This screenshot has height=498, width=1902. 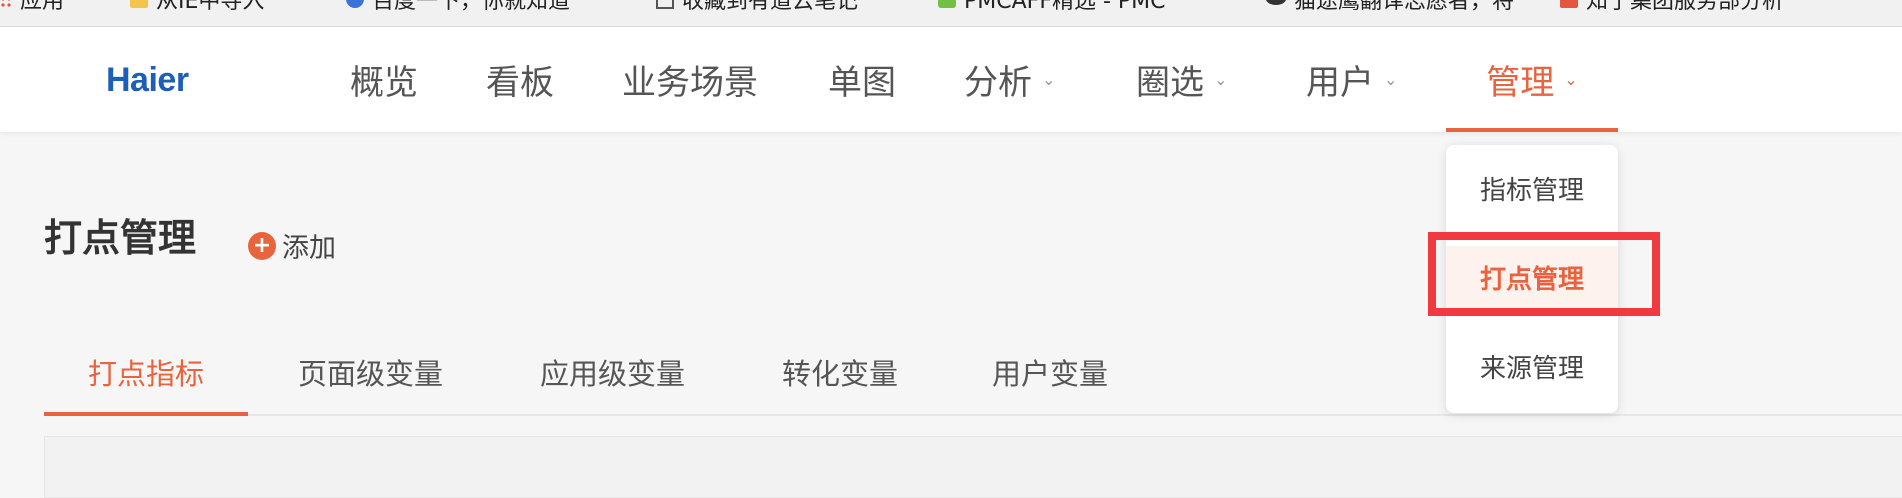 I want to click on apps-icon, so click(x=6, y=4).